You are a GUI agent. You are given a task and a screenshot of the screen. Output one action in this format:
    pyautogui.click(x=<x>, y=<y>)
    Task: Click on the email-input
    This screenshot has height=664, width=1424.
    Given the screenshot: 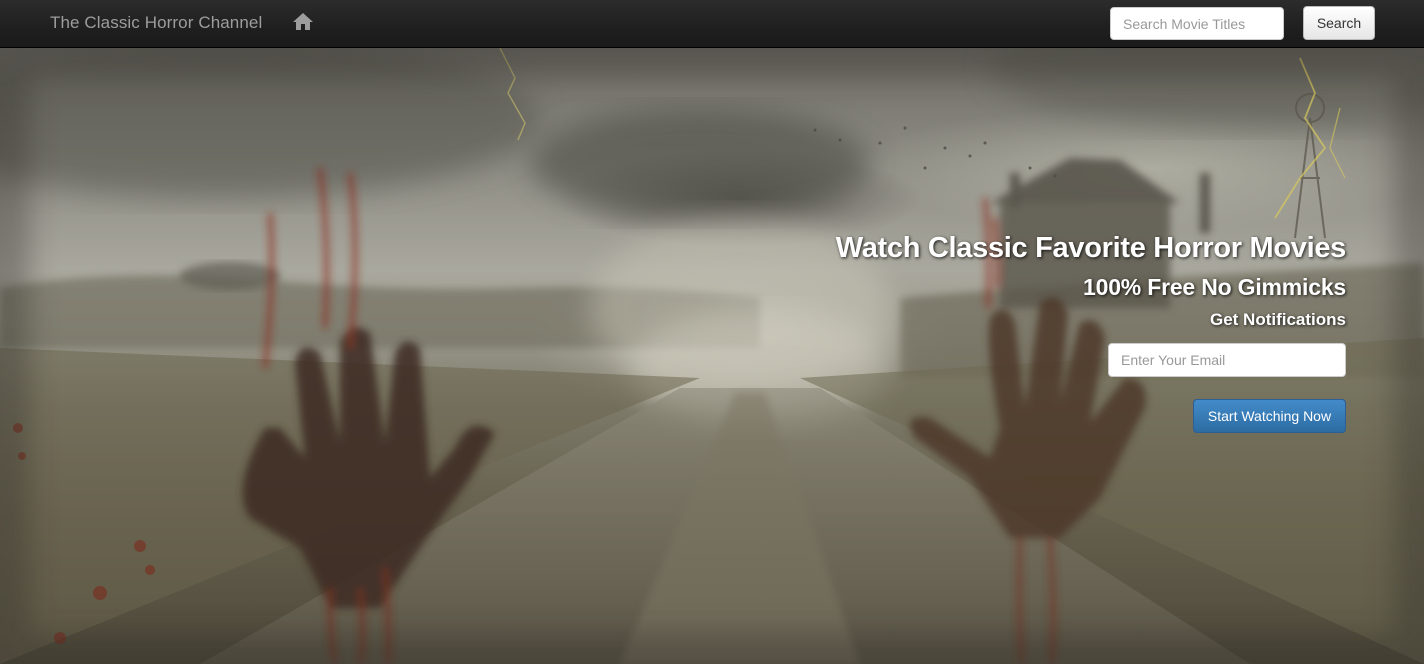 What is the action you would take?
    pyautogui.click(x=1227, y=360)
    